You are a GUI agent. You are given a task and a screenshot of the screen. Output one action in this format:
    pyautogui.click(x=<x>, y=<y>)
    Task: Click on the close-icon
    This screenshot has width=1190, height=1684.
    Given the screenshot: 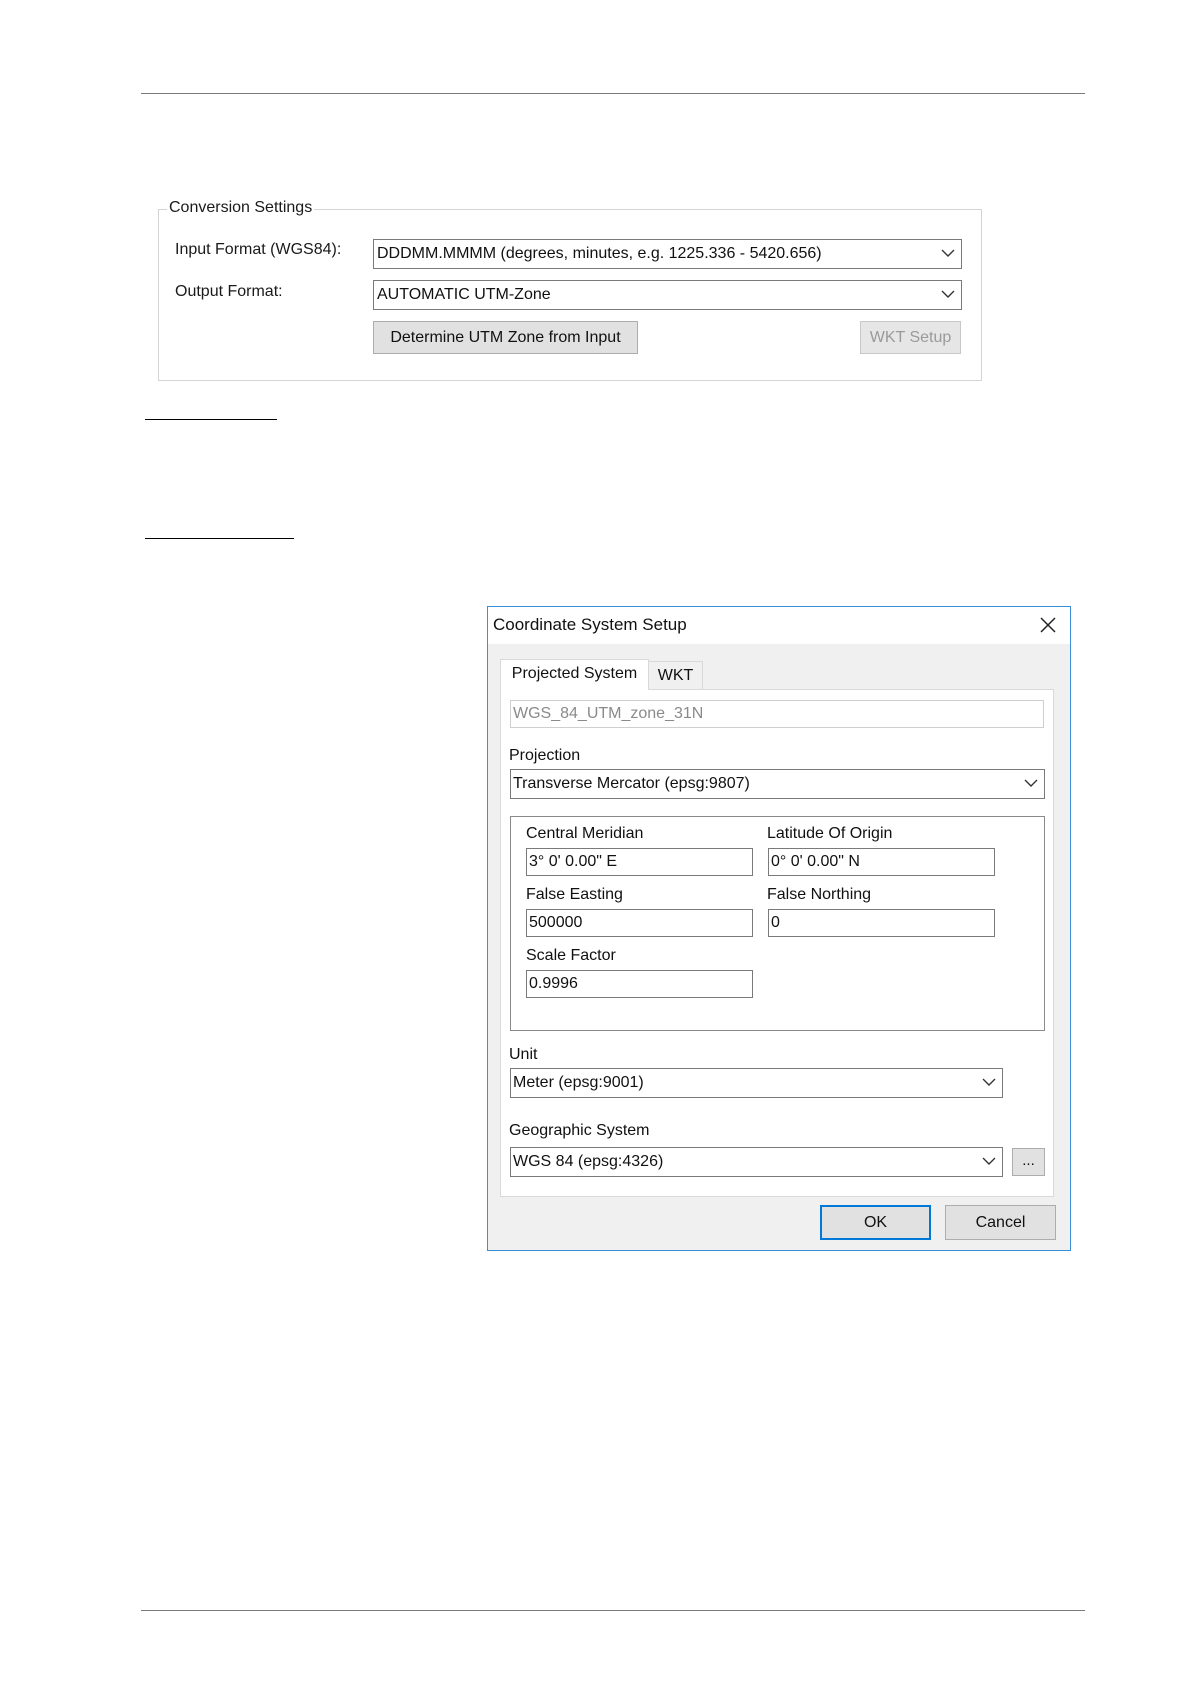 What is the action you would take?
    pyautogui.click(x=1048, y=625)
    